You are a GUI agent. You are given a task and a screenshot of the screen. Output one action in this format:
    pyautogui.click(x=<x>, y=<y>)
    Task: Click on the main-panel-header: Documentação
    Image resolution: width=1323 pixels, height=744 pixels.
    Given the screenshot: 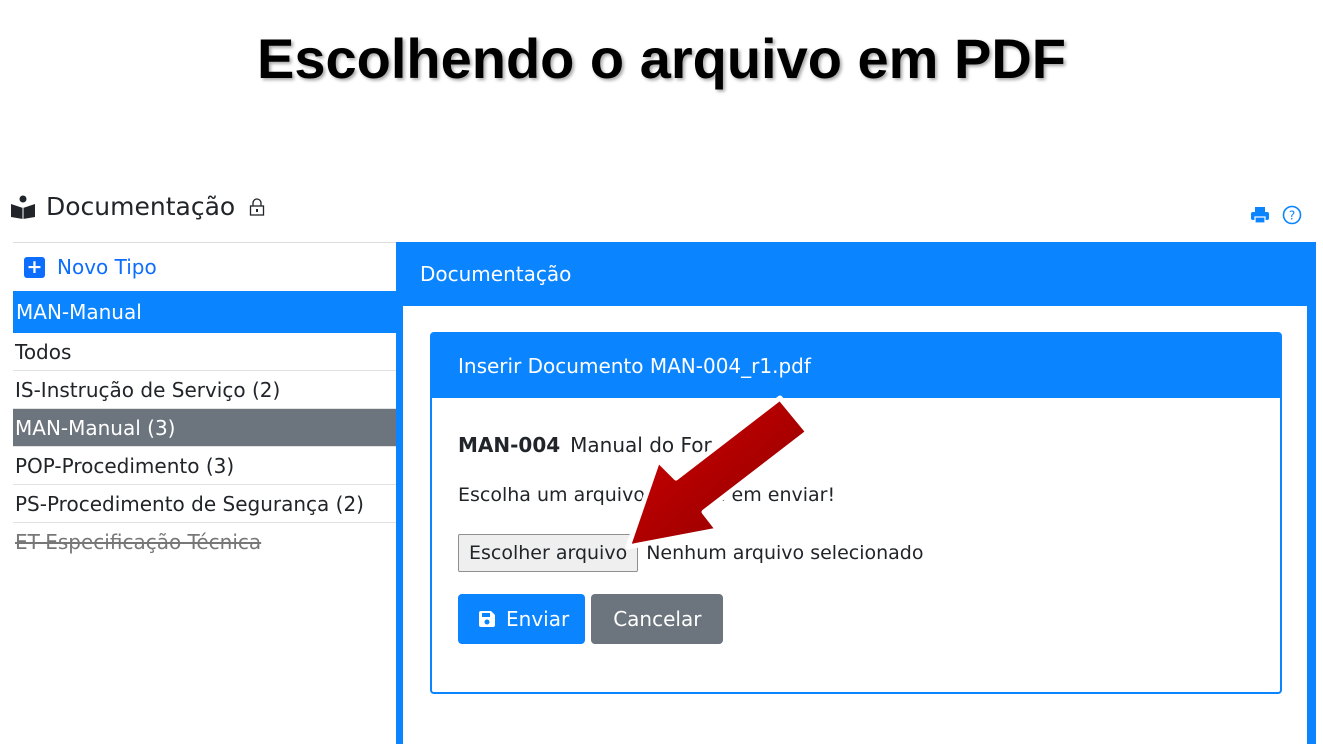 What is the action you would take?
    pyautogui.click(x=496, y=274)
    